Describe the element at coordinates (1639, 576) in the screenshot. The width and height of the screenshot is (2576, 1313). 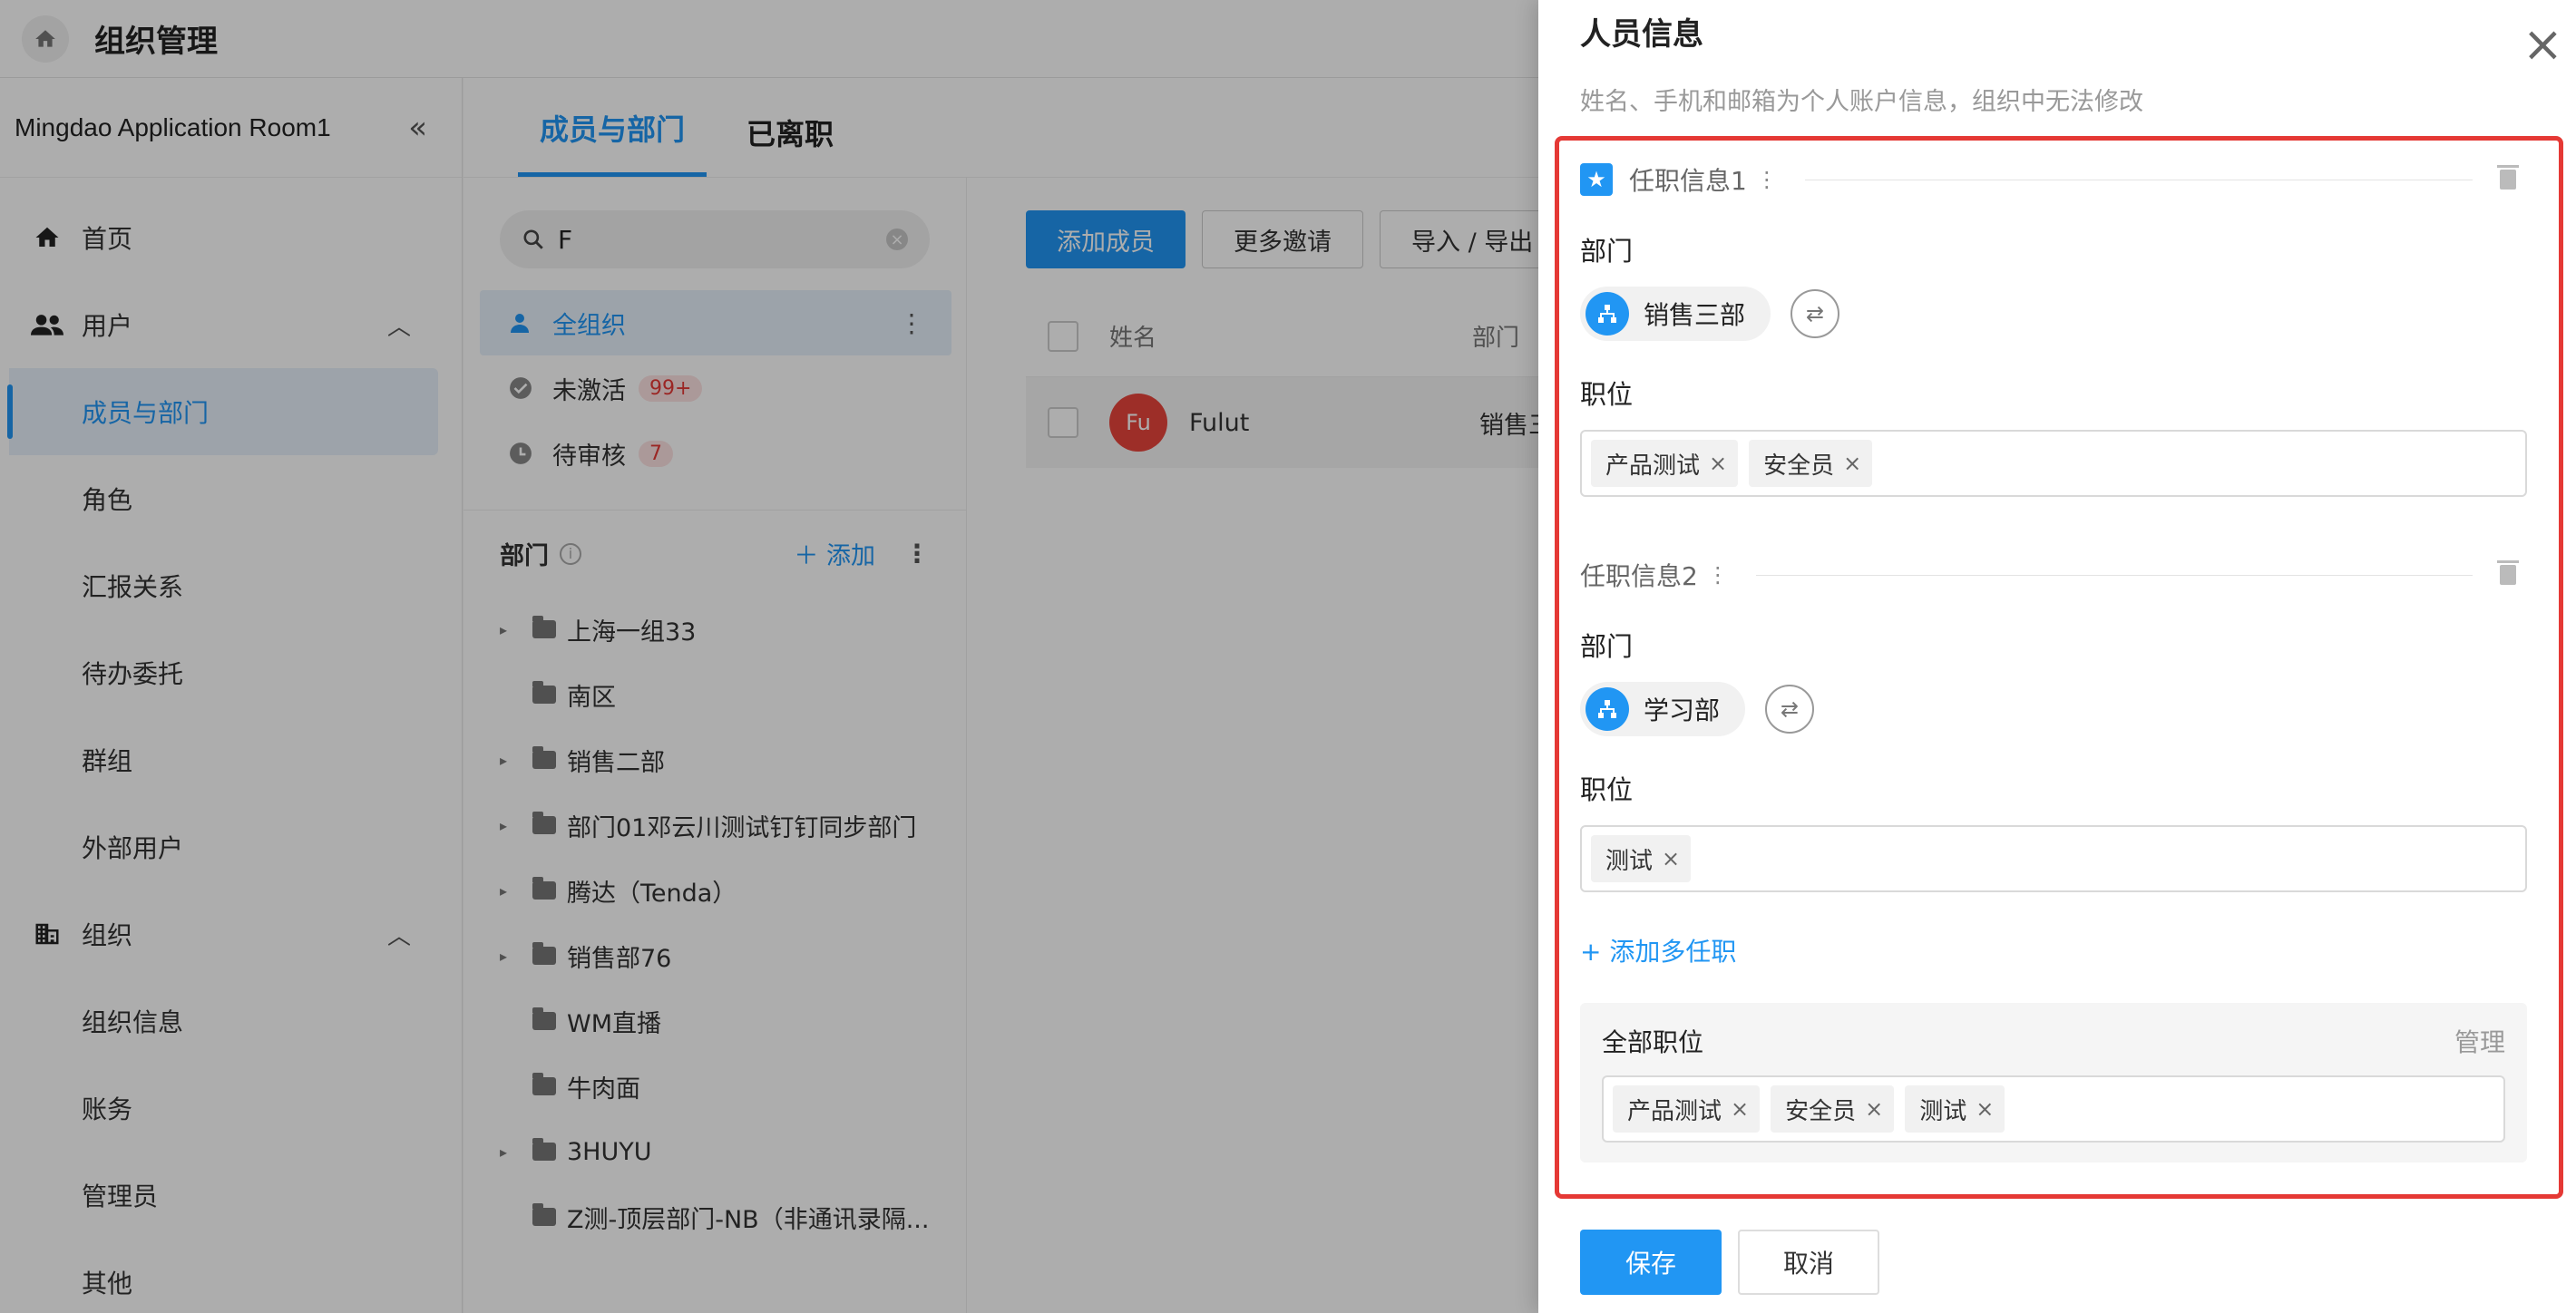
I see `job-title: 任职信息2` at that location.